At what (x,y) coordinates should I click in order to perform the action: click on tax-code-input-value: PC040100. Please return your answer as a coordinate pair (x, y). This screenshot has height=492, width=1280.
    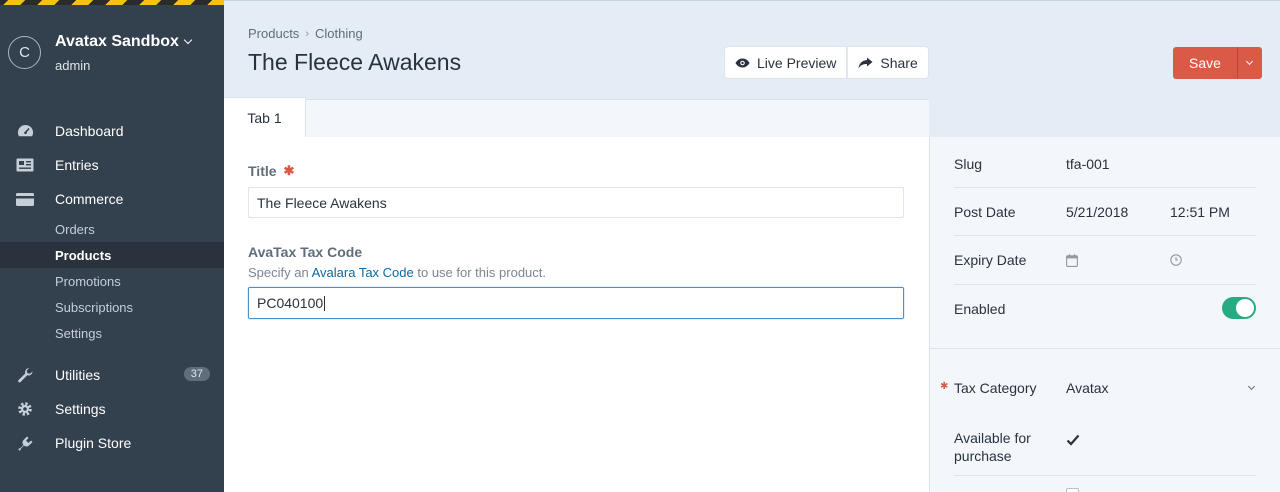
    Looking at the image, I should click on (290, 303).